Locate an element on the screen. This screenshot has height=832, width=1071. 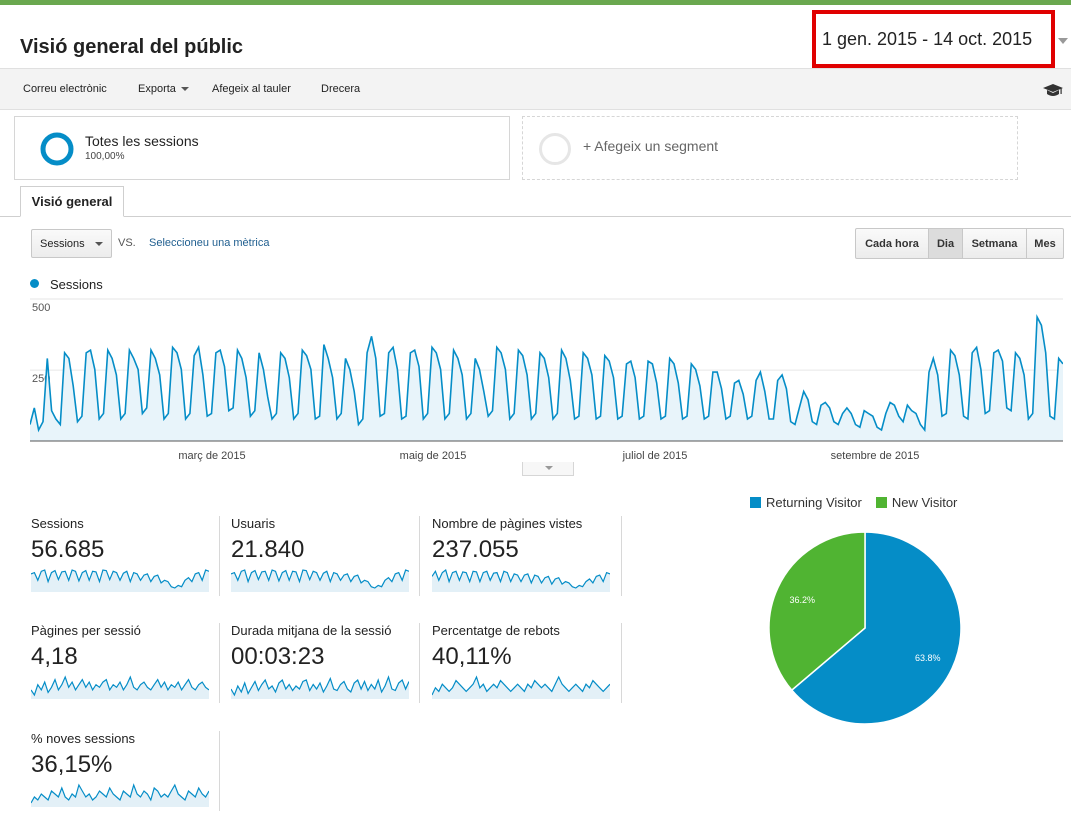
metric-label: Nombre de pàgines vistes is located at coordinates (507, 523).